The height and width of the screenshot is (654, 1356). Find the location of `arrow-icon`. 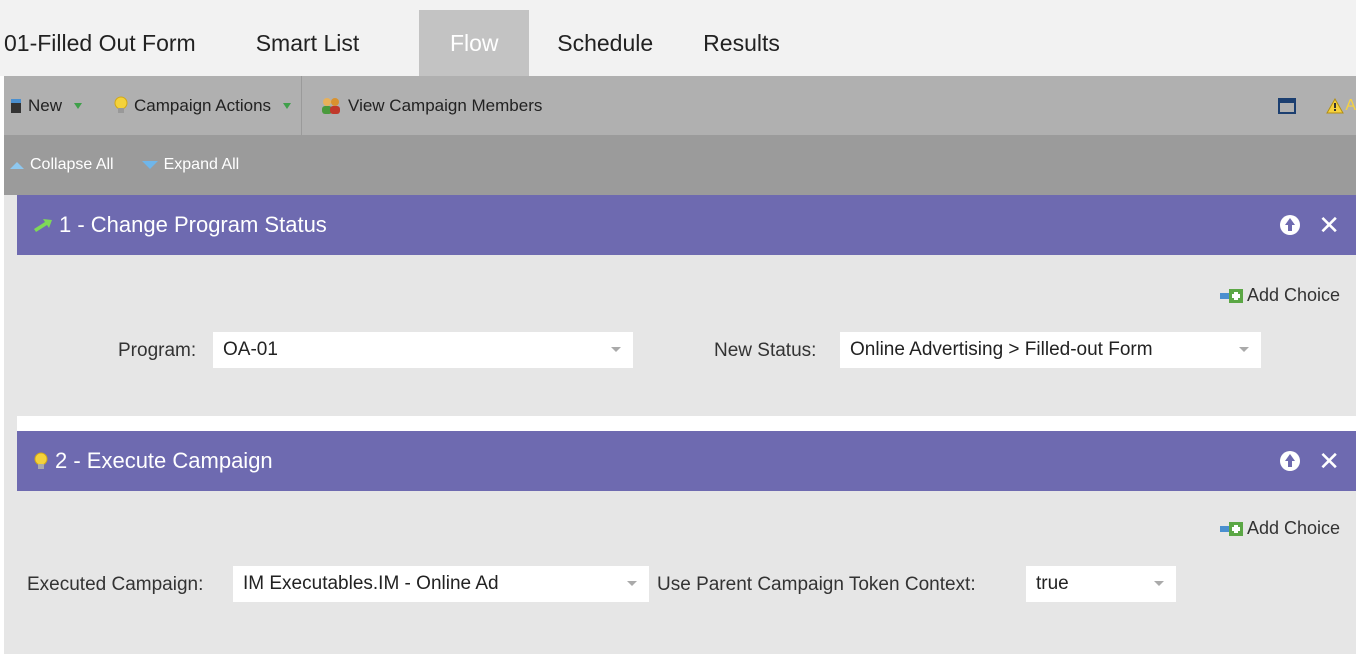

arrow-icon is located at coordinates (43, 225).